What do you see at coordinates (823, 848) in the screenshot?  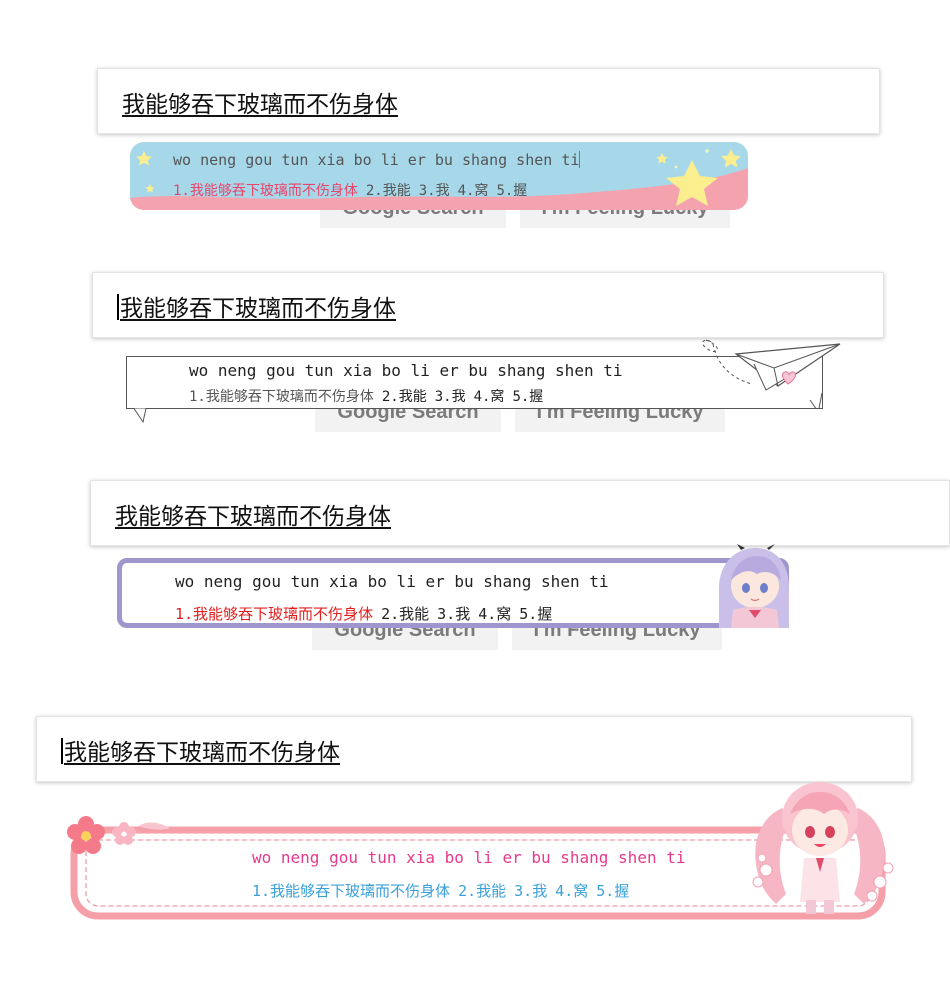 I see `sakura-miku-icon` at bounding box center [823, 848].